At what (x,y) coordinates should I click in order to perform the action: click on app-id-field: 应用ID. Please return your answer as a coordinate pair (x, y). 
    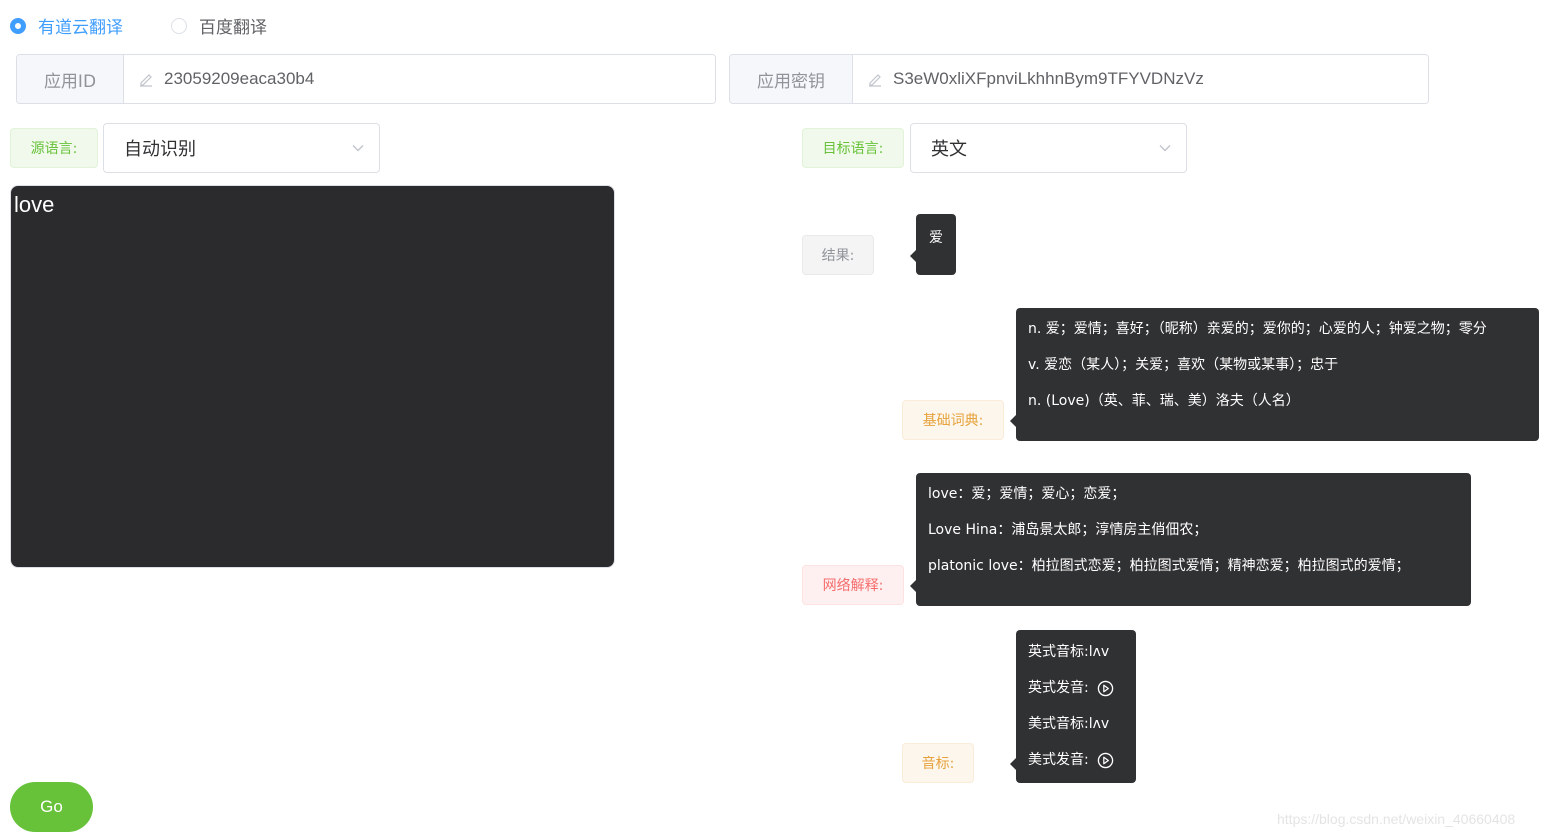
    Looking at the image, I should click on (366, 79).